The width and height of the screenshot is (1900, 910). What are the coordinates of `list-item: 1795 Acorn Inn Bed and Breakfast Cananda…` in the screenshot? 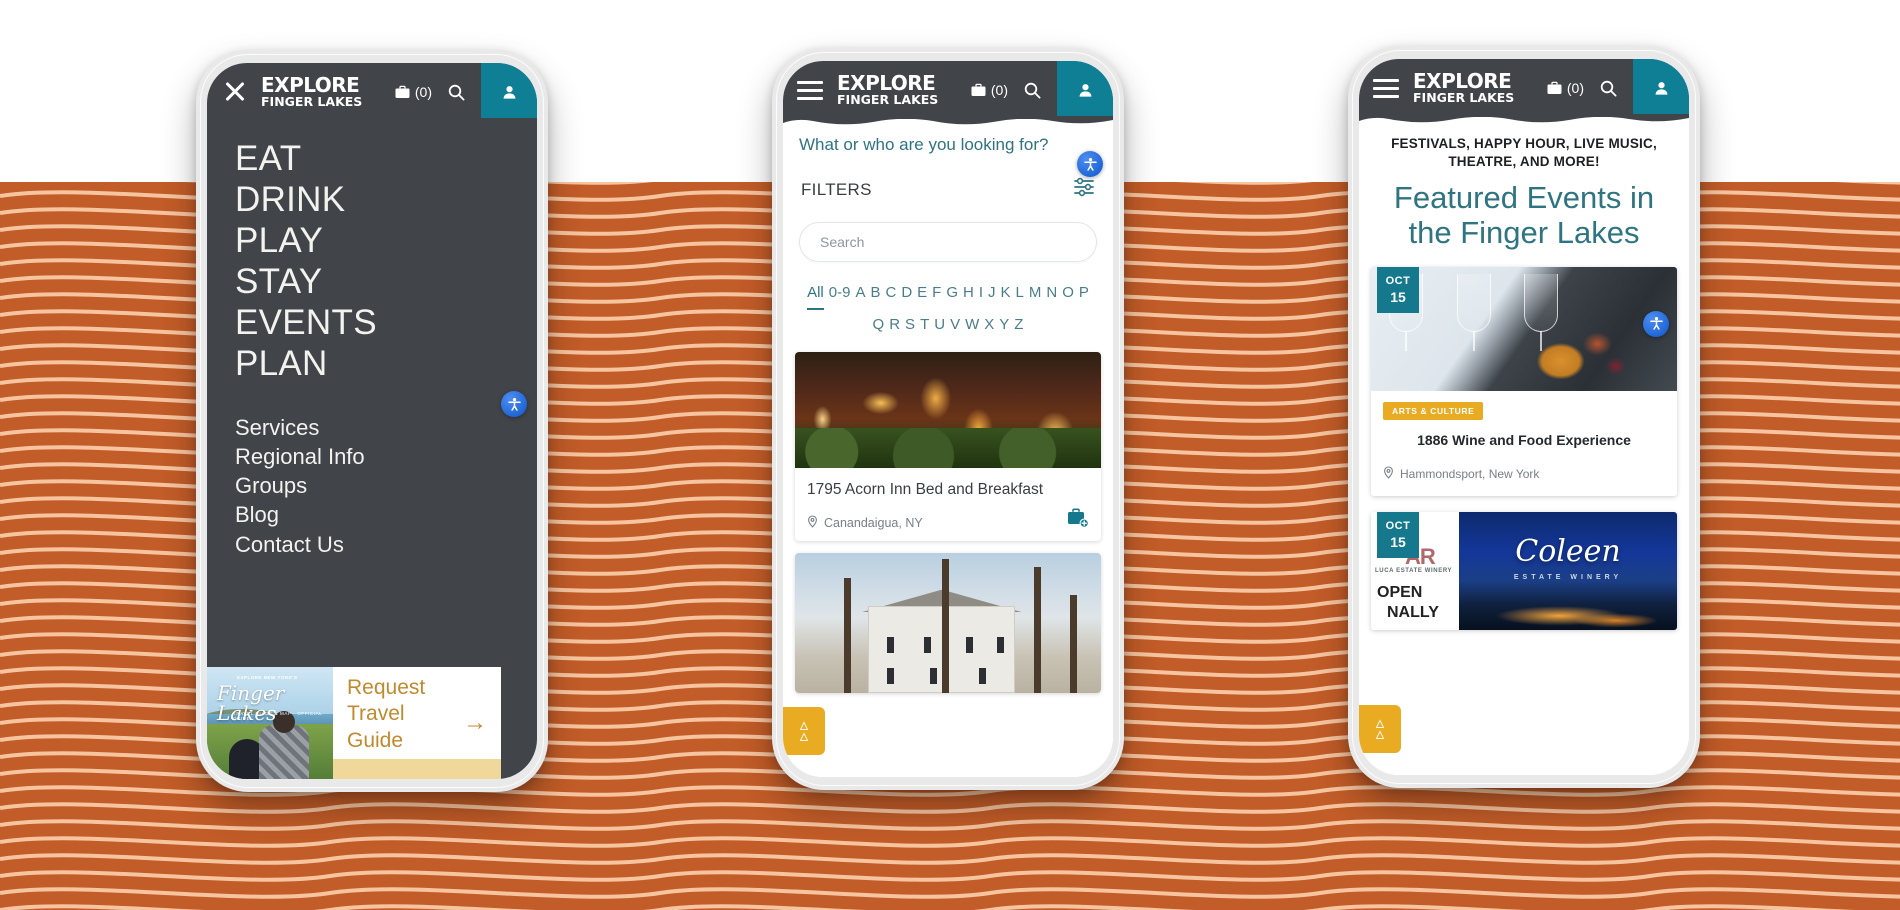 It's located at (949, 346).